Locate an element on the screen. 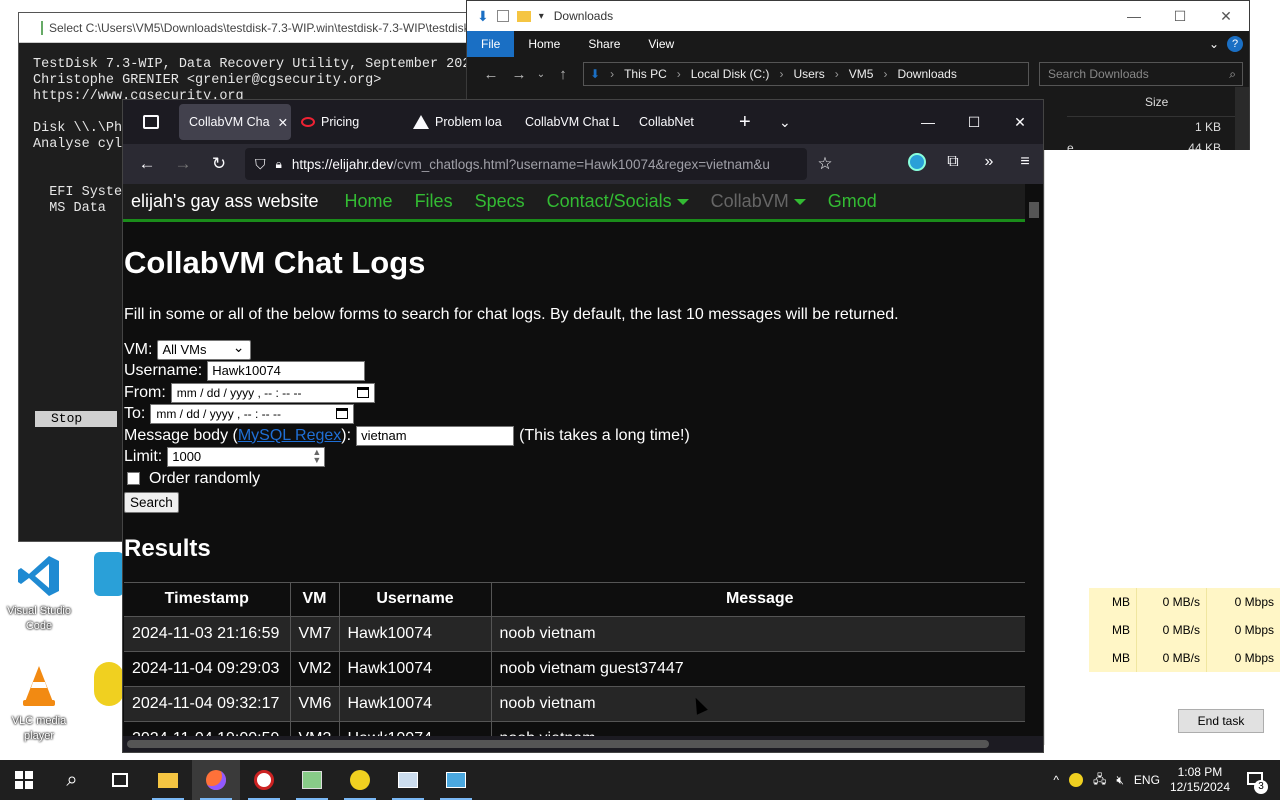 This screenshot has height=800, width=1280. nav-home: Home is located at coordinates (369, 201).